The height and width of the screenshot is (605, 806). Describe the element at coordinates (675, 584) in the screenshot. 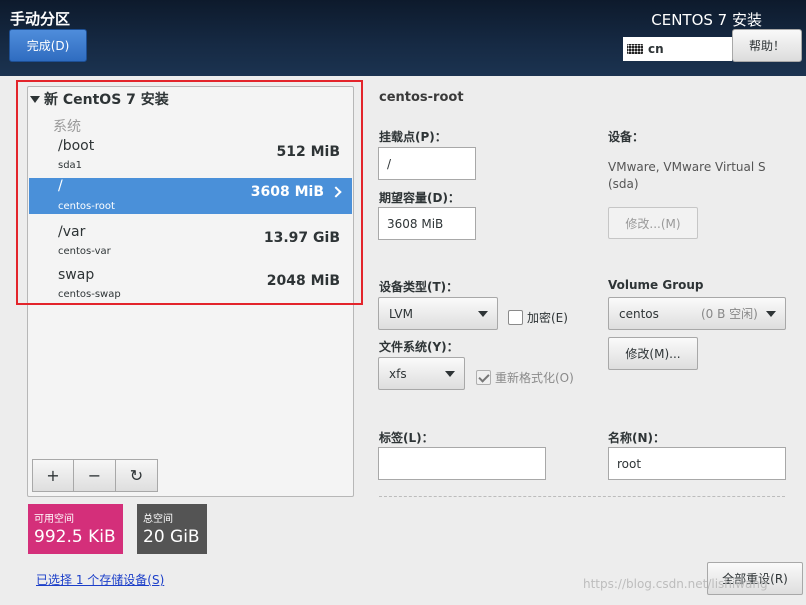

I see `watermark-text: https://blog.csdn.net/lishiwang` at that location.